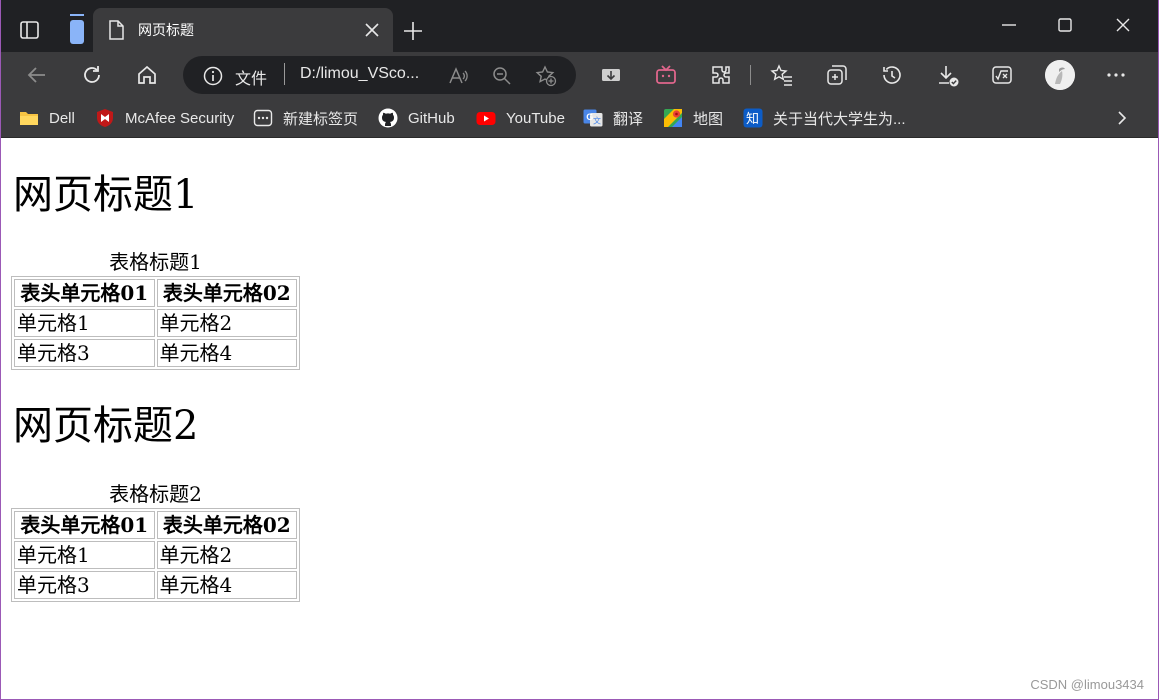  What do you see at coordinates (92, 75) in the screenshot?
I see `refresh-icon` at bounding box center [92, 75].